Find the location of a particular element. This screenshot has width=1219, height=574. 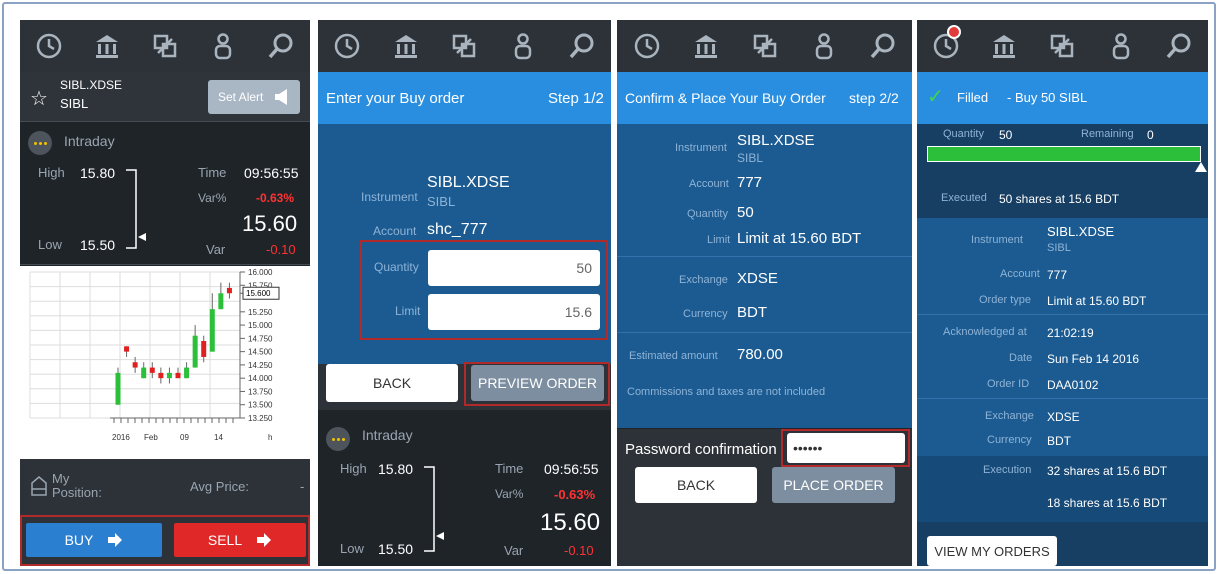

fill-status-header: ✓ Filled - Buy 50 SIBL is located at coordinates (1062, 98).